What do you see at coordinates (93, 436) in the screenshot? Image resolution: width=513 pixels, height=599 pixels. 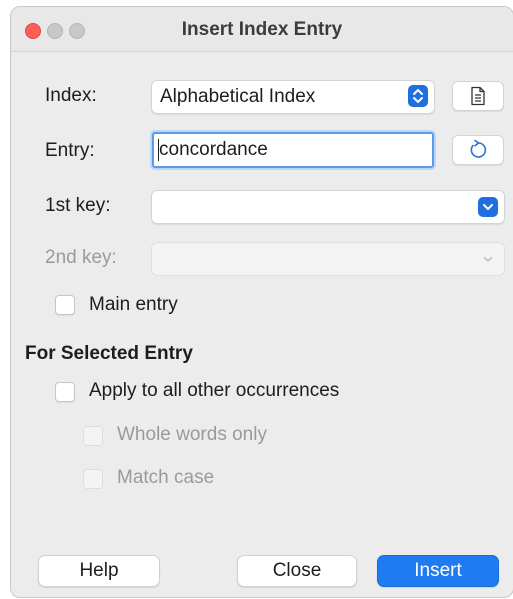 I see `whole-words-only-checkbox` at bounding box center [93, 436].